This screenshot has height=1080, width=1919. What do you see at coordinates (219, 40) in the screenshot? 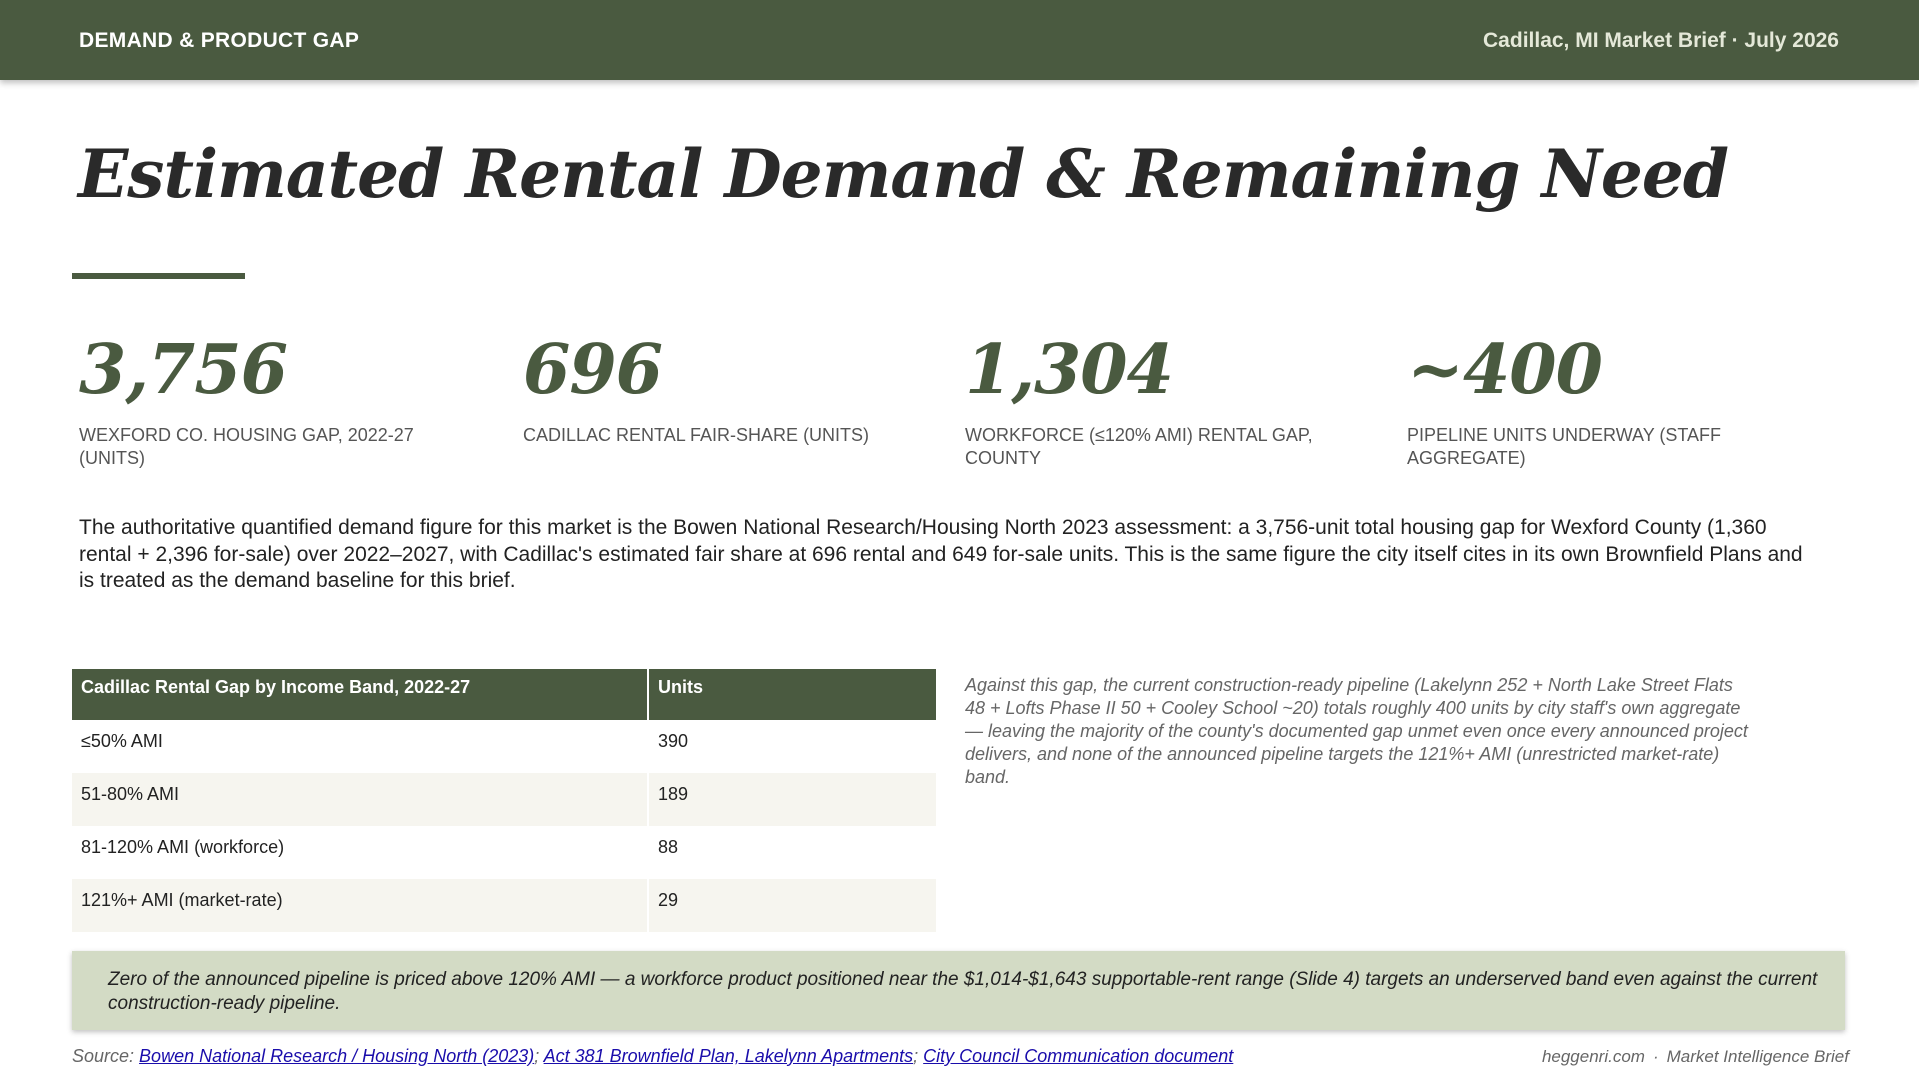
I see `section-label: DEMAND & PRODUCT GAP` at bounding box center [219, 40].